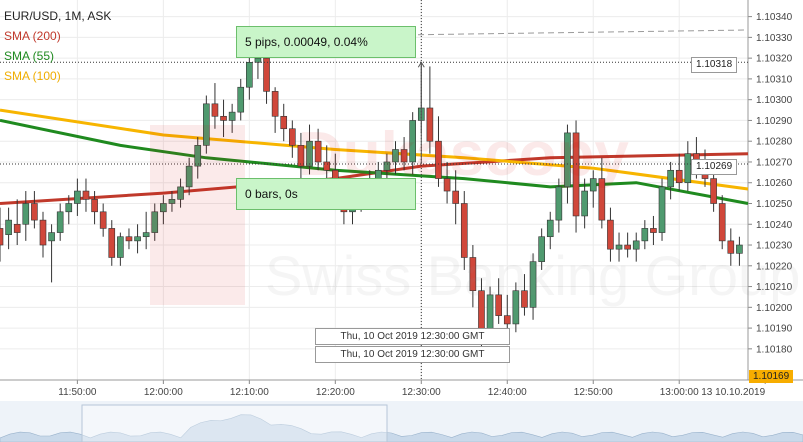 The height and width of the screenshot is (442, 803). I want to click on last-price-label: 1.10169, so click(771, 376).